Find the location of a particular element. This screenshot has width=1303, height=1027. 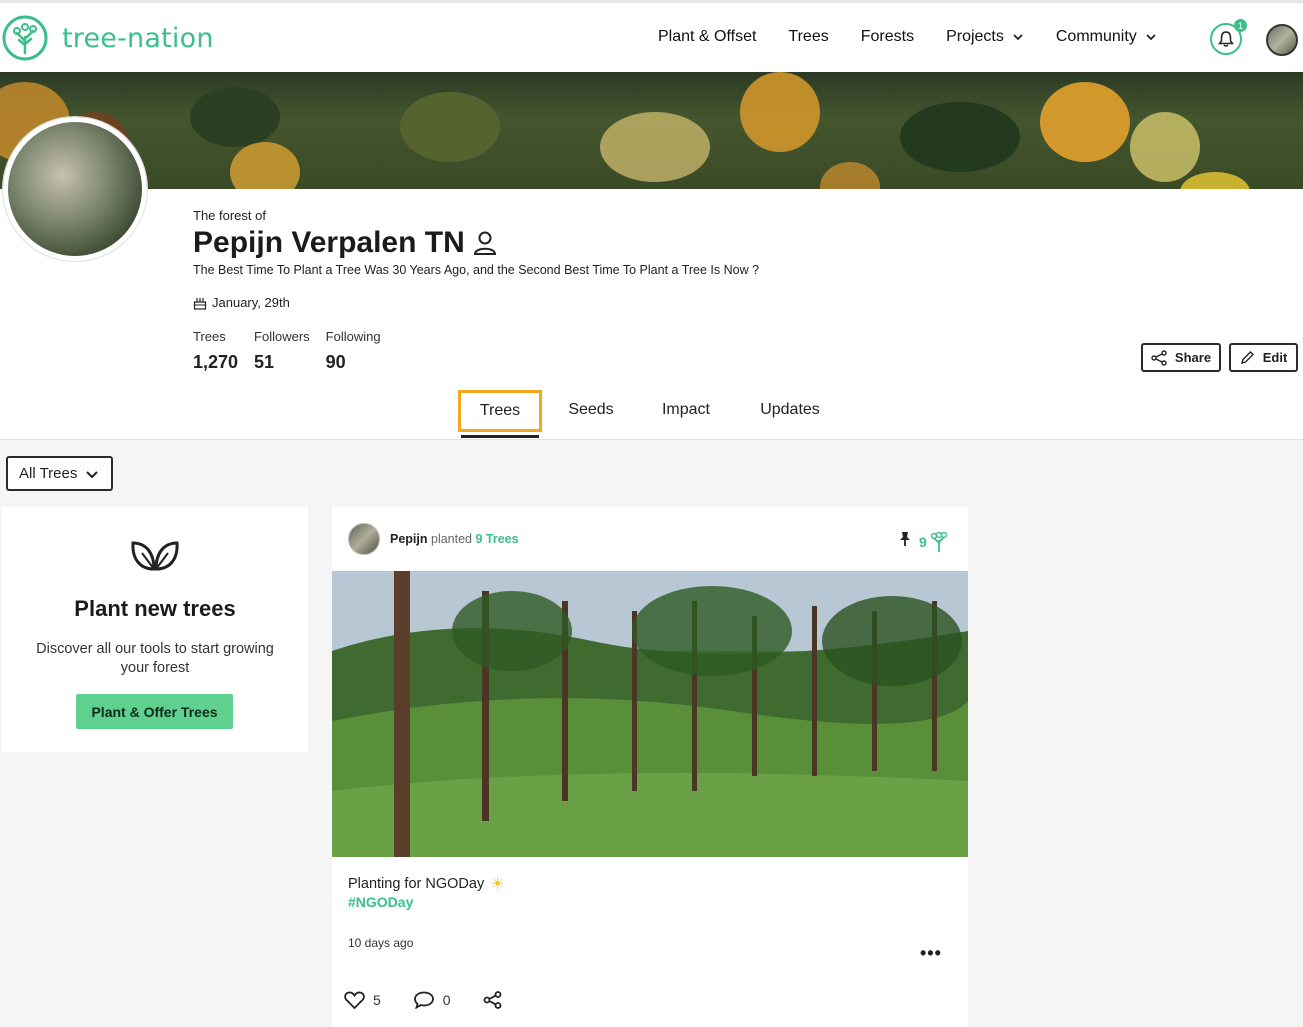

nav-label: Plant & Offset is located at coordinates (707, 36).